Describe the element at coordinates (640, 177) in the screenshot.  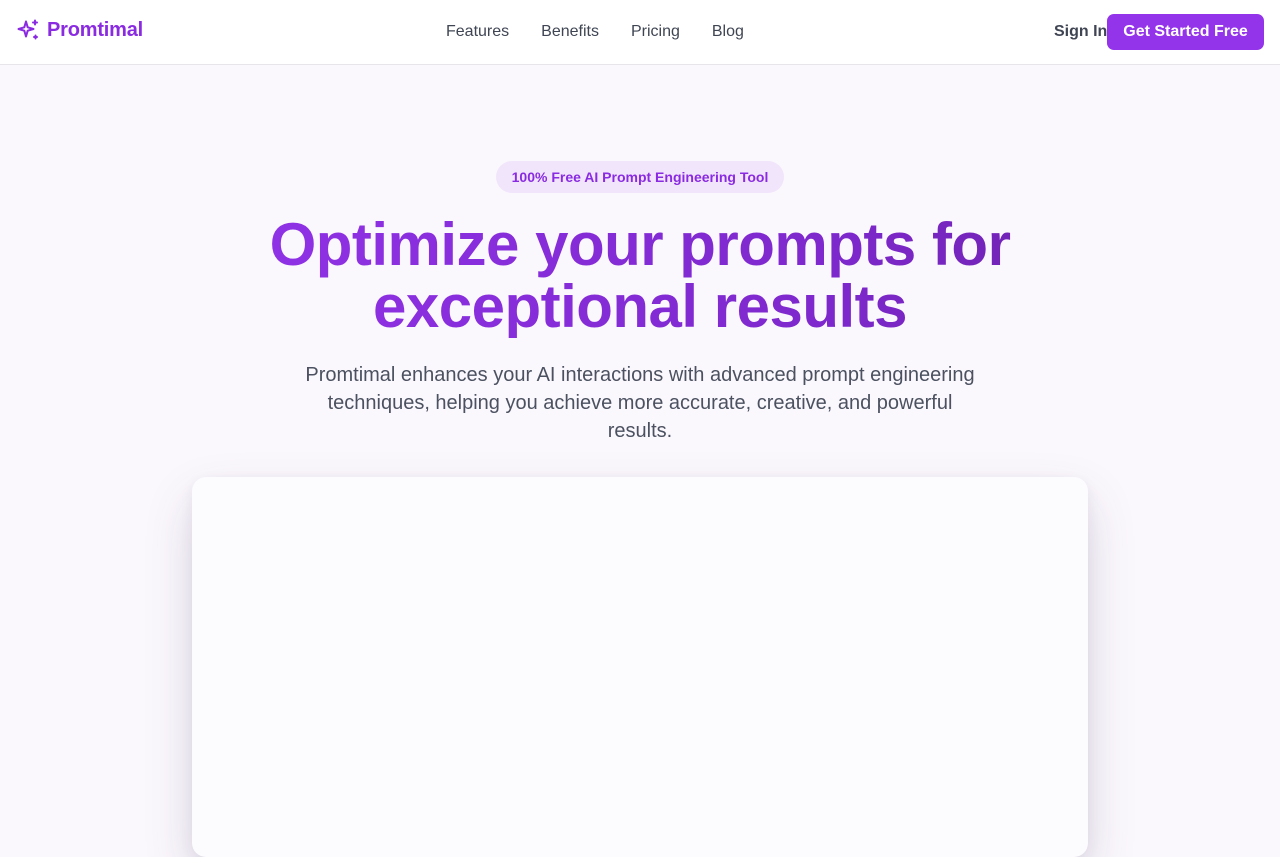
I see `hero-badge: 100% Free AI Prompt Engineering Tool` at that location.